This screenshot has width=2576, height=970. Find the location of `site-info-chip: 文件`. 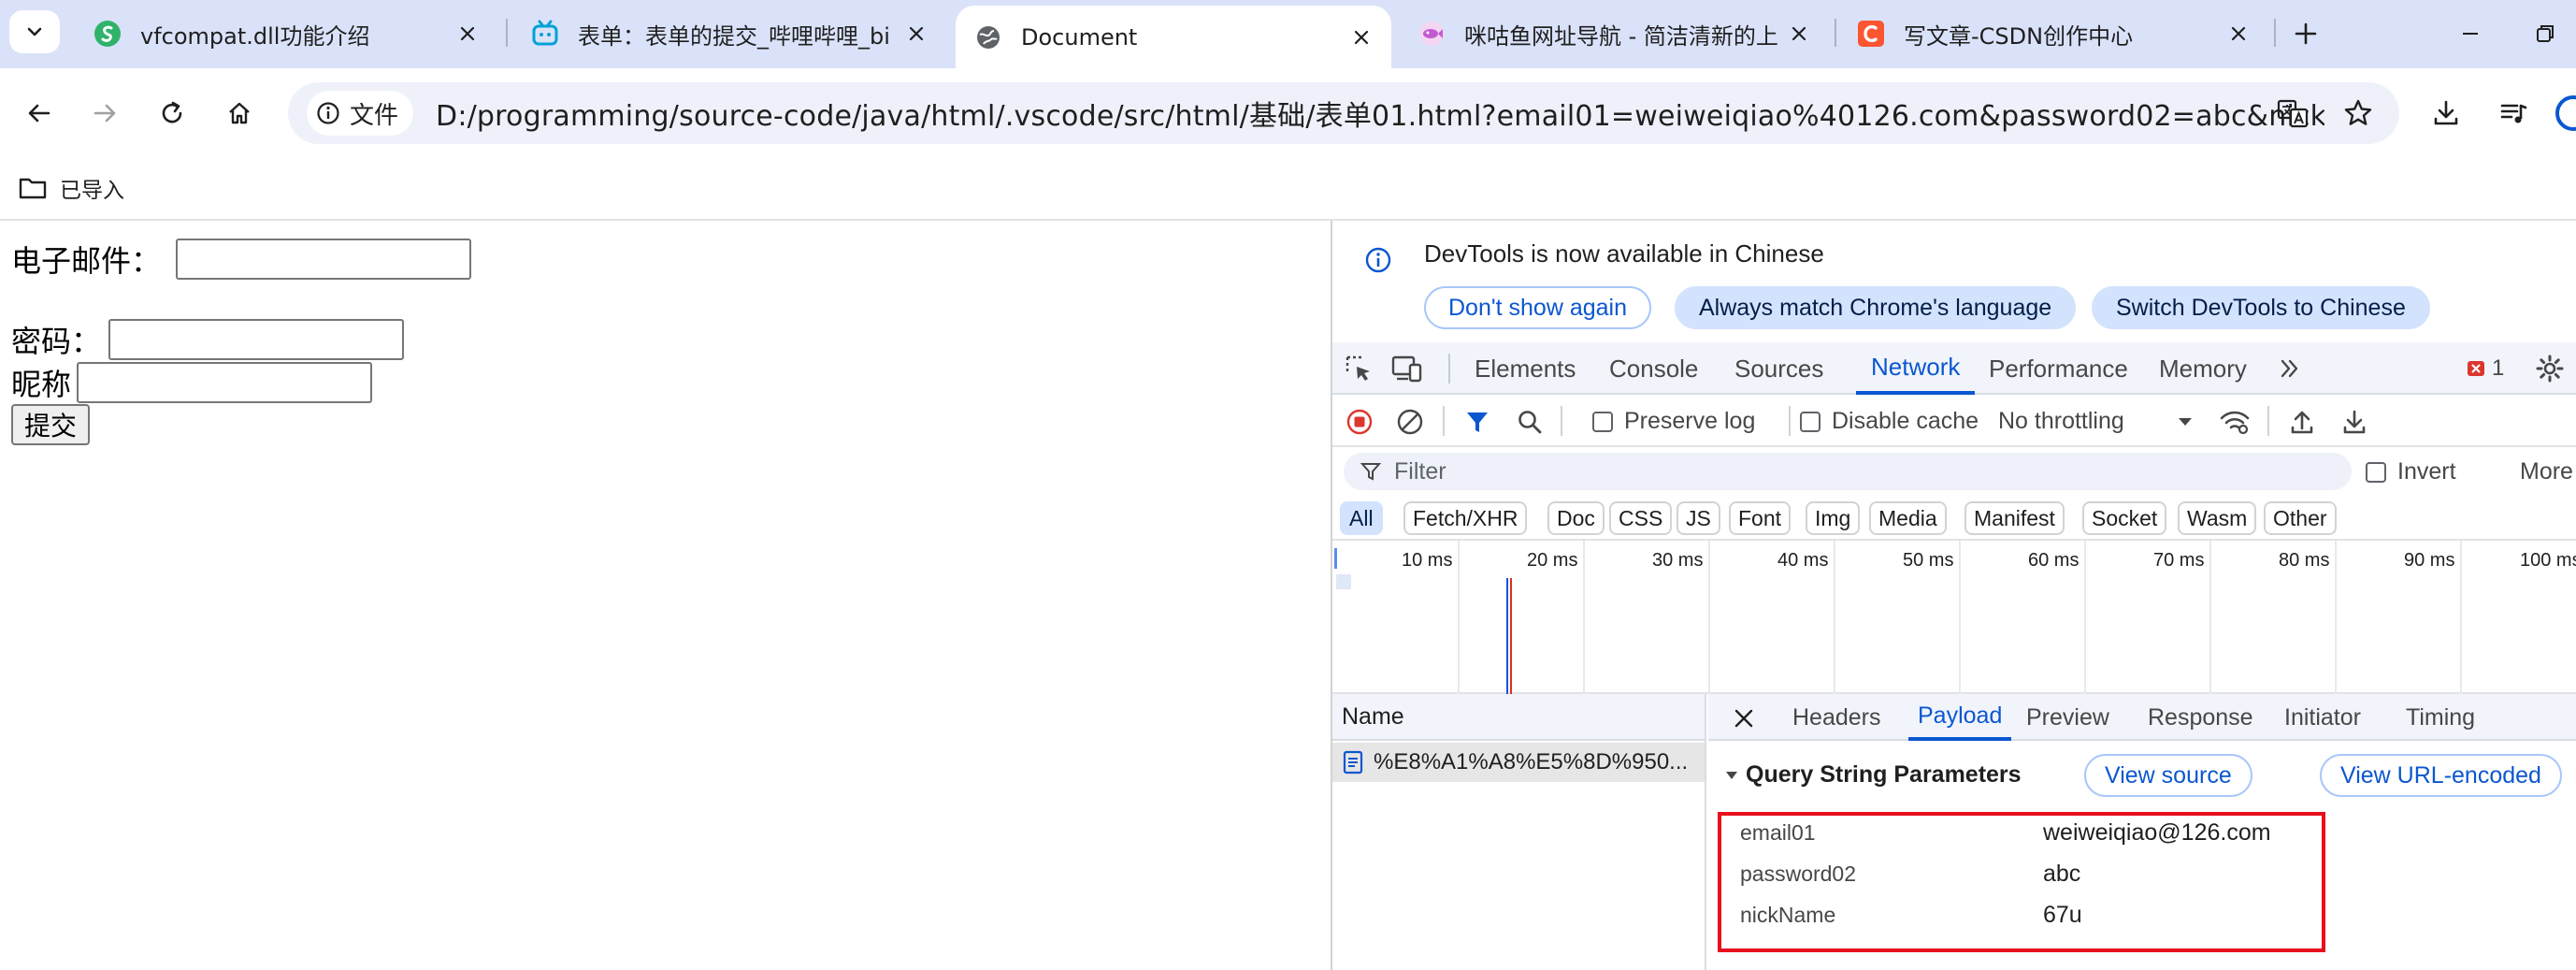

site-info-chip: 文件 is located at coordinates (361, 113).